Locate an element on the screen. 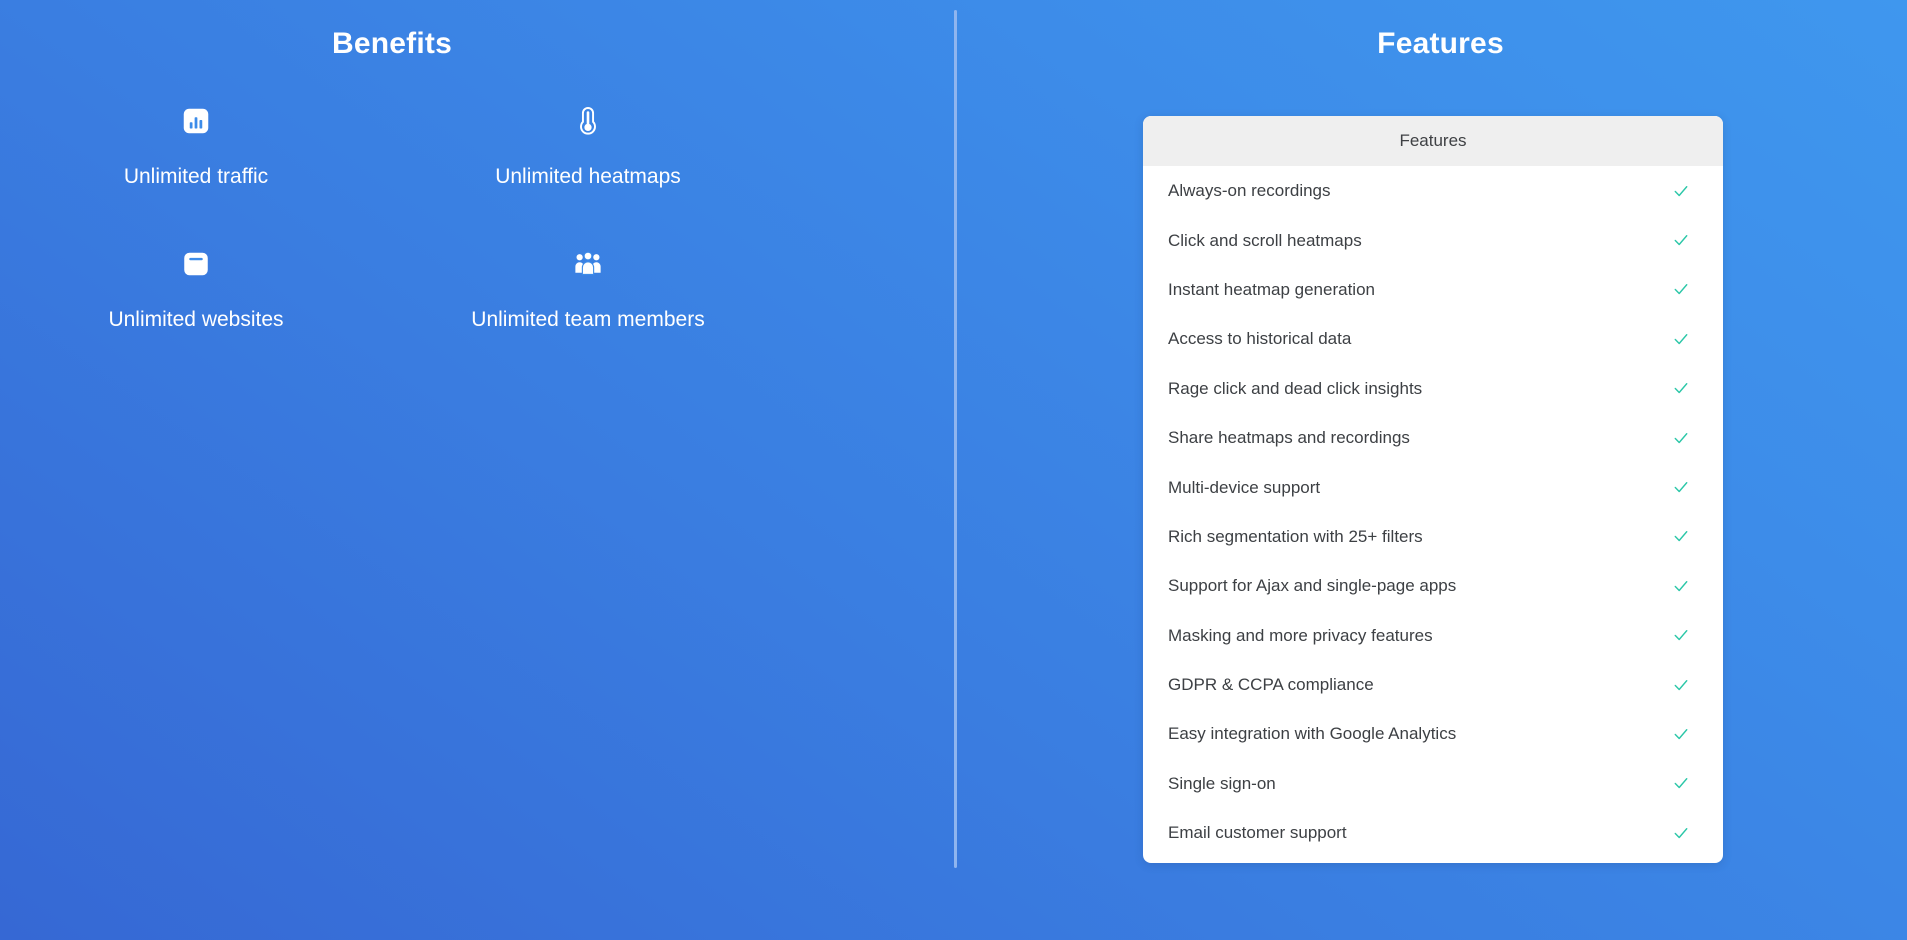 The width and height of the screenshot is (1907, 940). feature-label: Single sign-on is located at coordinates (1222, 783).